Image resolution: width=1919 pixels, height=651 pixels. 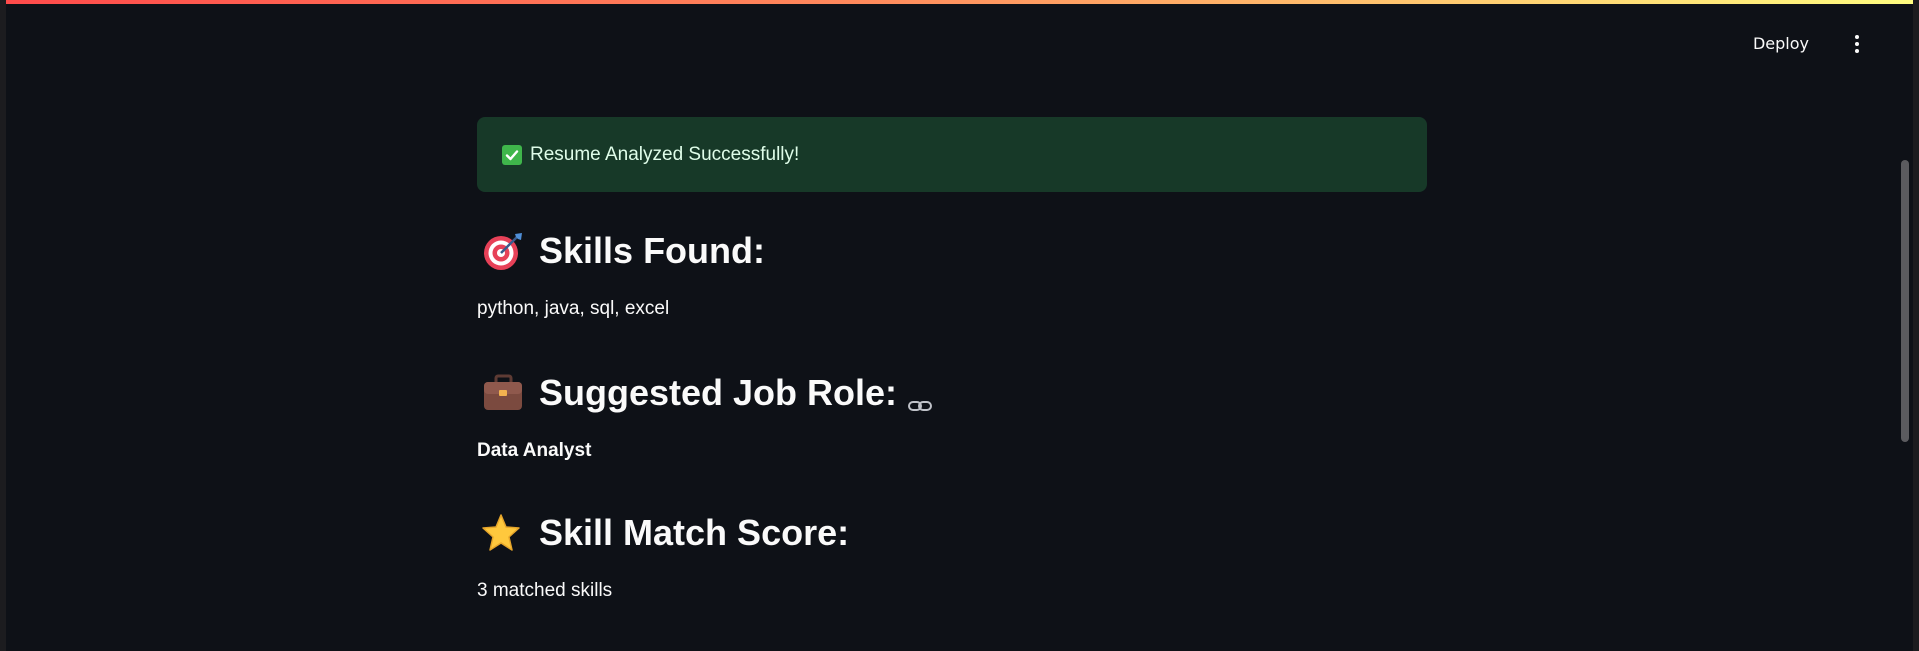 I want to click on skills-title: Skills Found:, so click(x=652, y=250).